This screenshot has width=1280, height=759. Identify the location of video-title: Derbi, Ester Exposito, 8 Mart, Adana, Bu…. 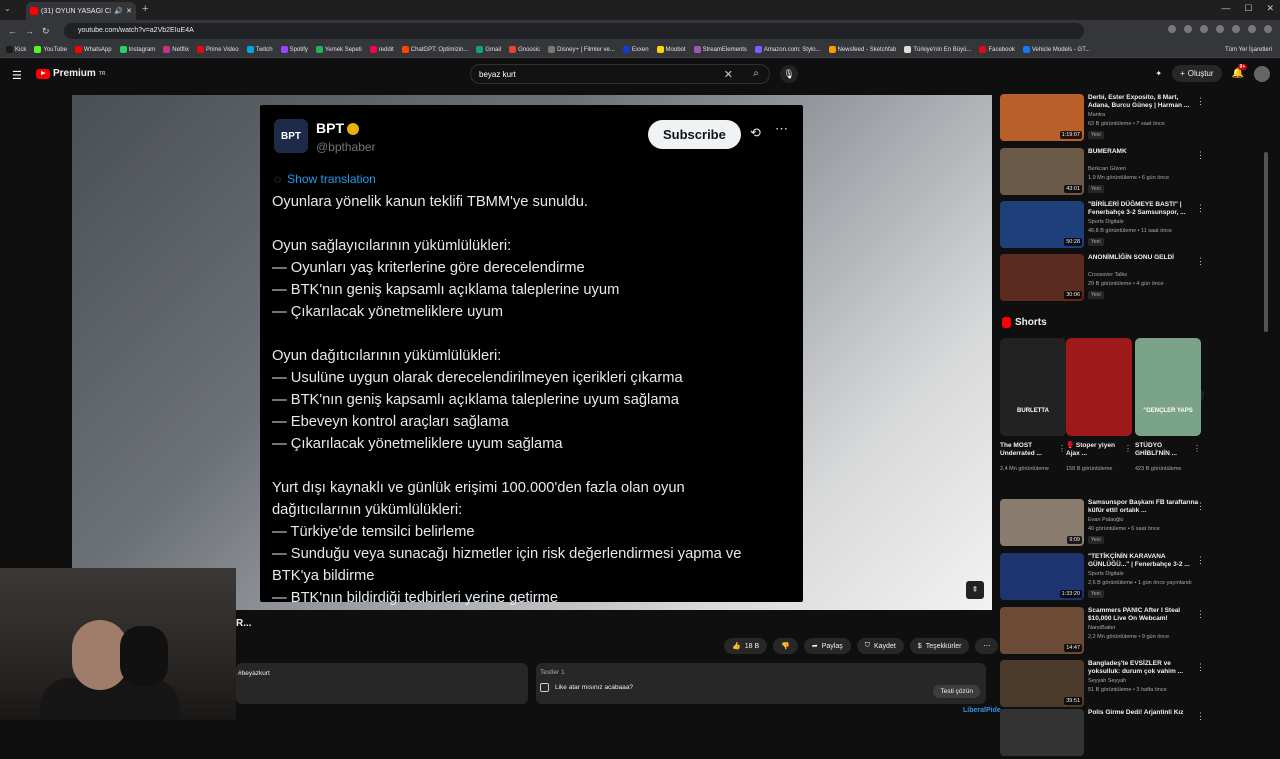
(1144, 102).